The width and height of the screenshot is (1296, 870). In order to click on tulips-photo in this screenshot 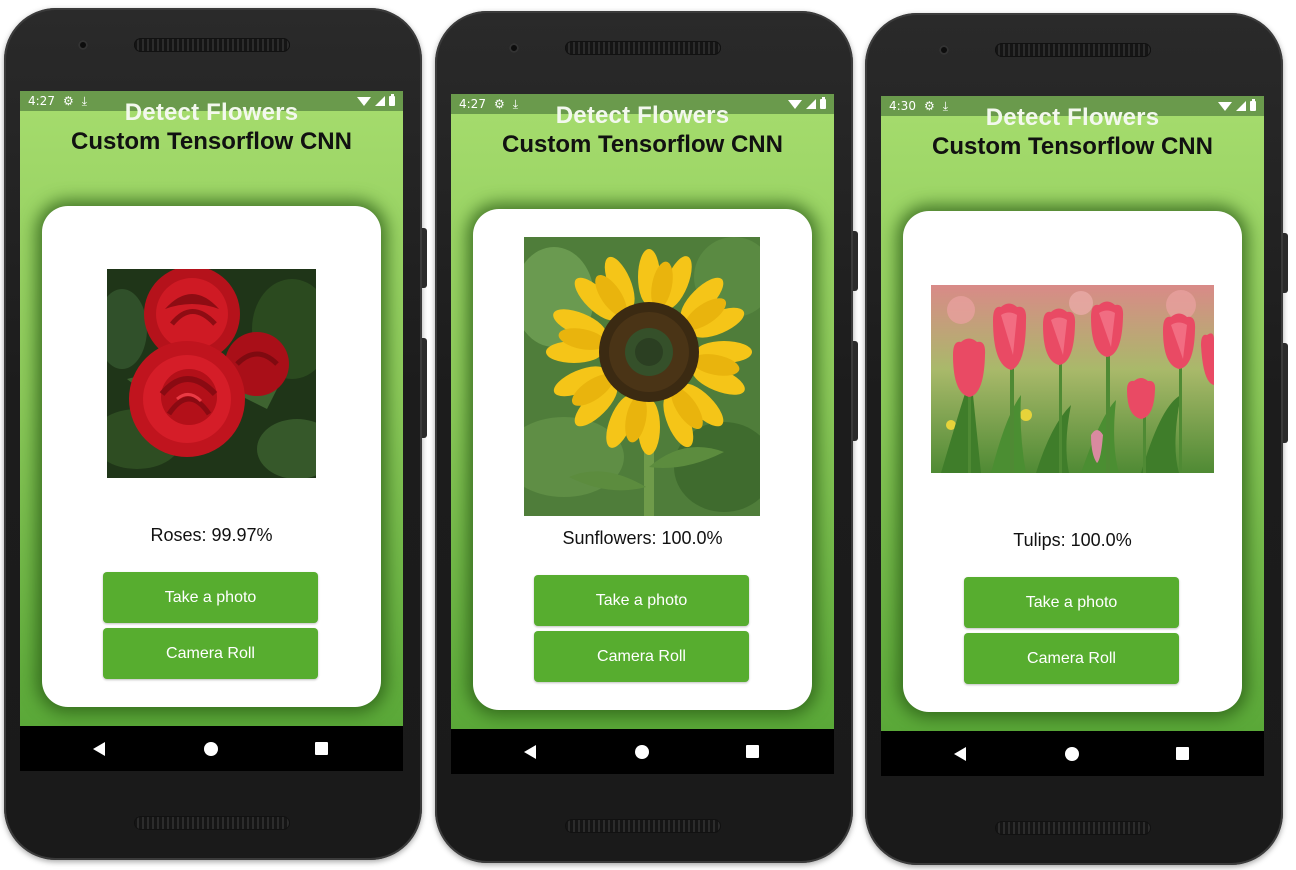, I will do `click(1072, 379)`.